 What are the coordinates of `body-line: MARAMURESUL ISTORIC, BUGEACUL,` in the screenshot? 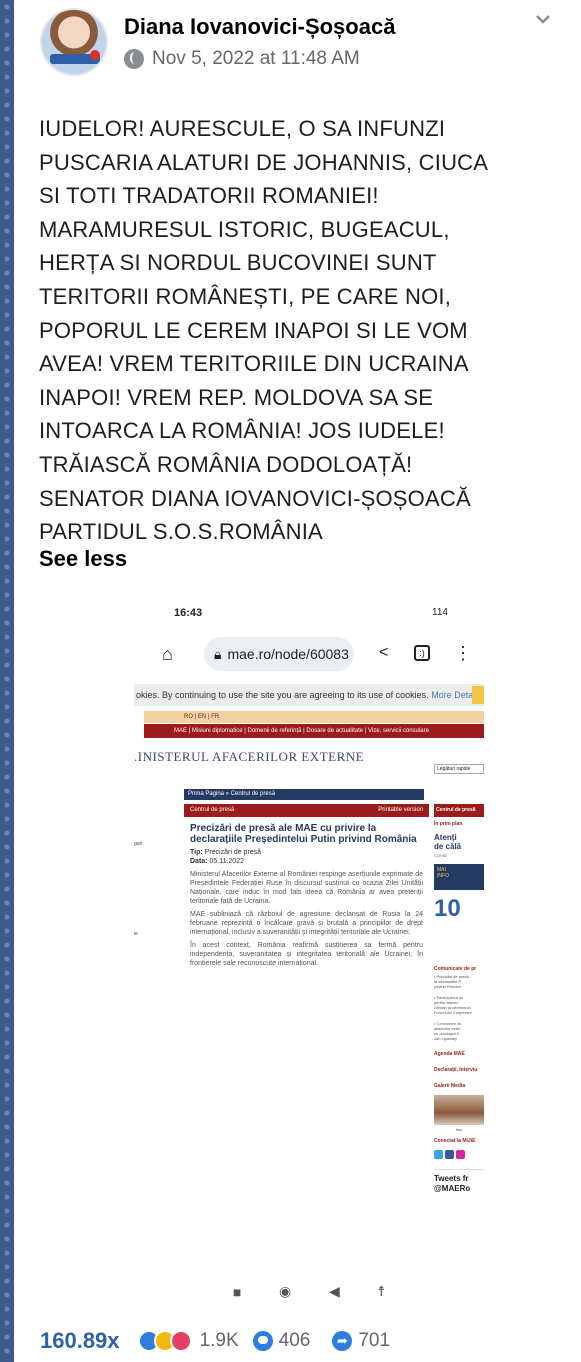 It's located at (244, 229).